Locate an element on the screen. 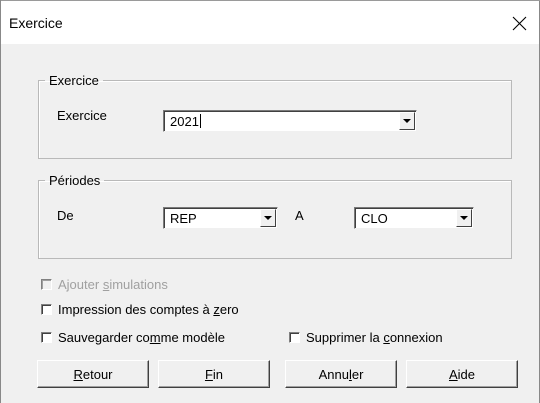 The width and height of the screenshot is (540, 403). period-to-dropdown-button is located at coordinates (464, 218).